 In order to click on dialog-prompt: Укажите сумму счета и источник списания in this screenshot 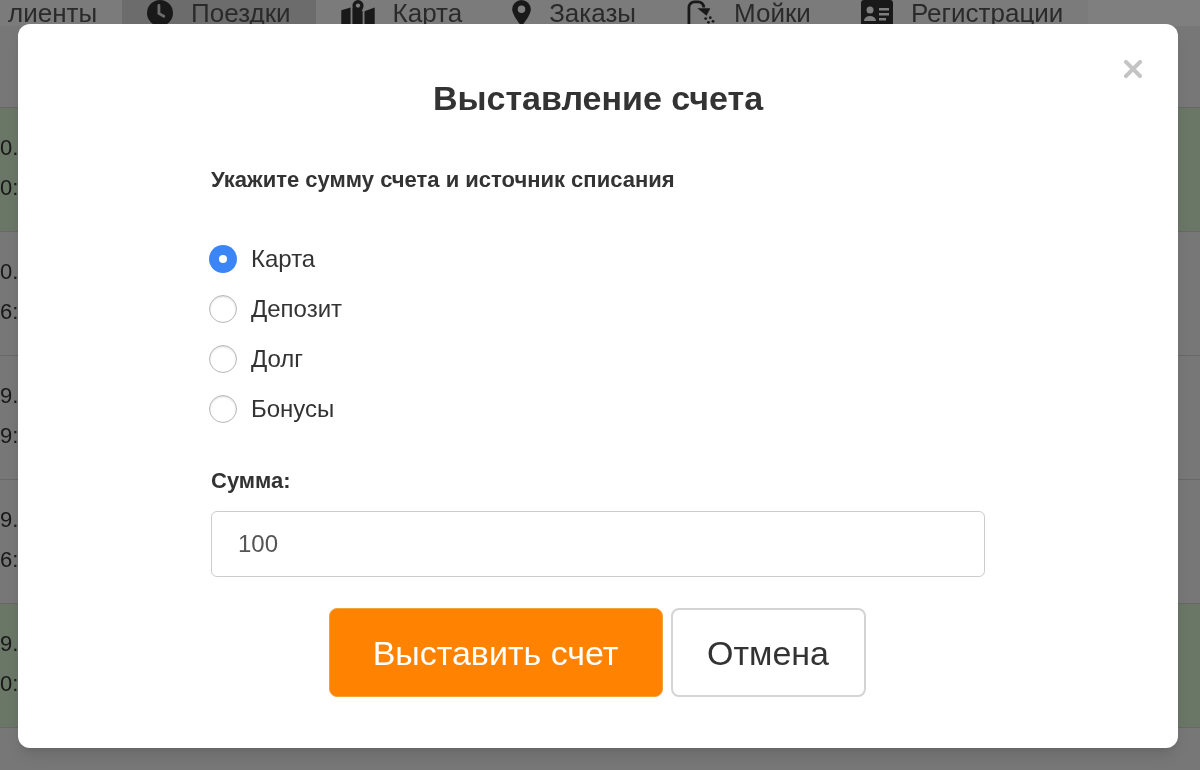, I will do `click(443, 180)`.